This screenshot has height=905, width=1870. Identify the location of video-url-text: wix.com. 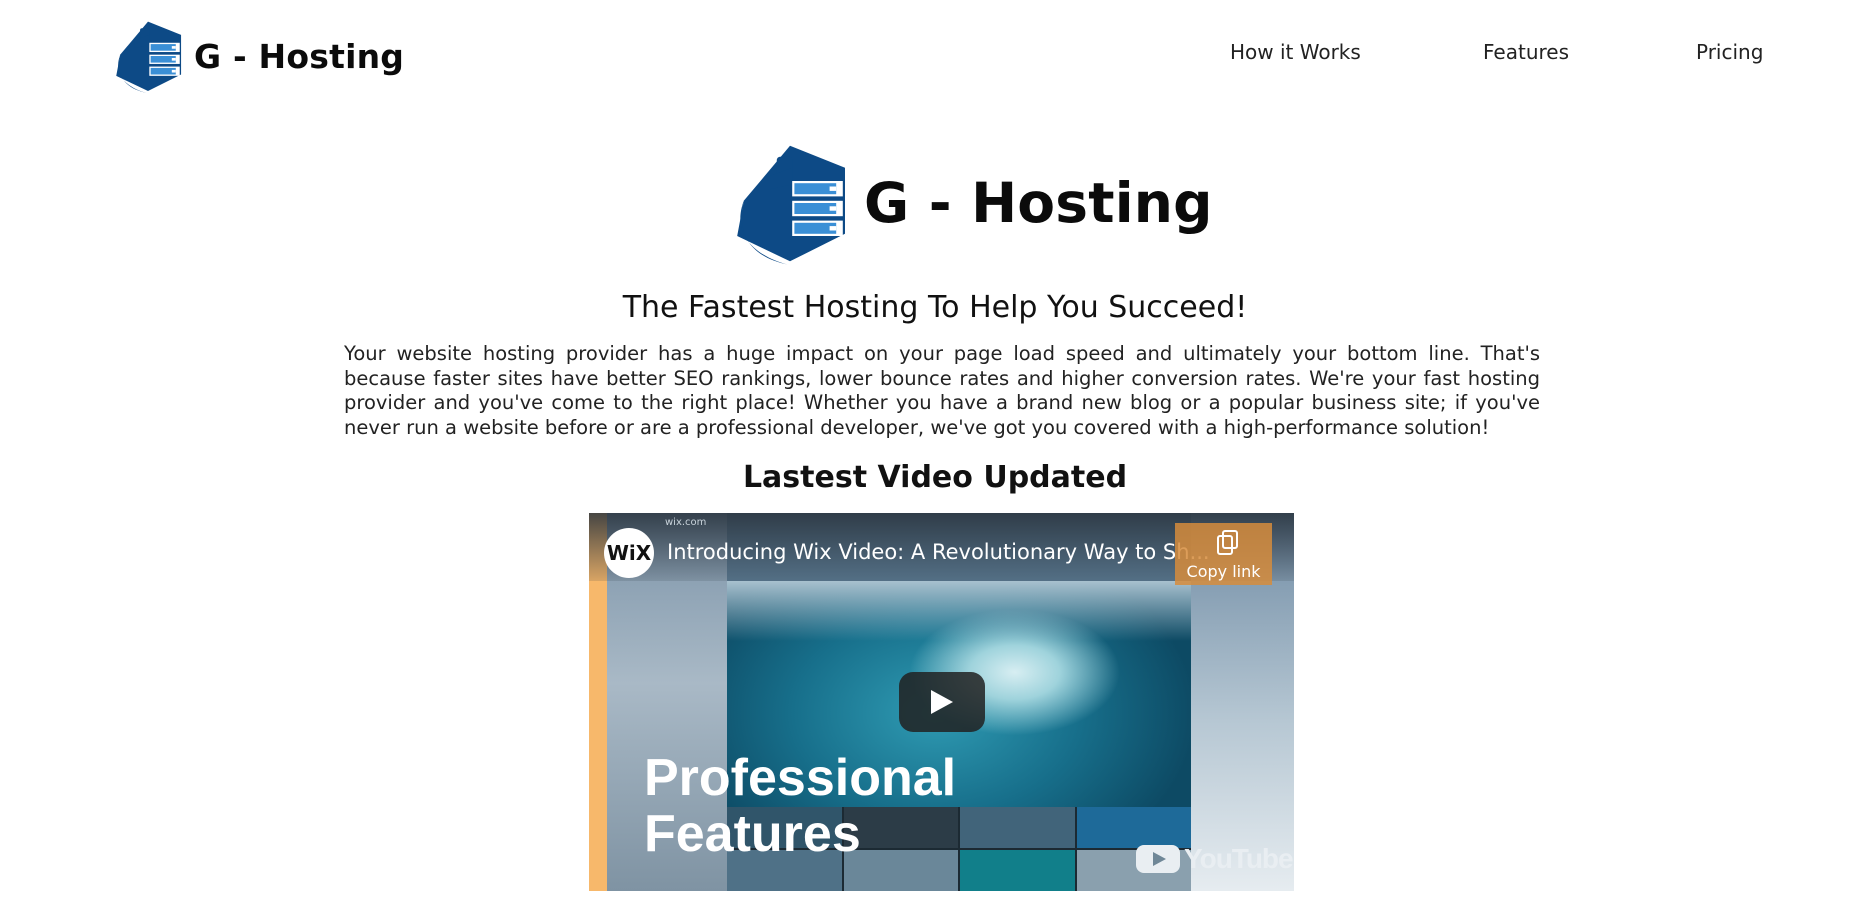
(686, 522).